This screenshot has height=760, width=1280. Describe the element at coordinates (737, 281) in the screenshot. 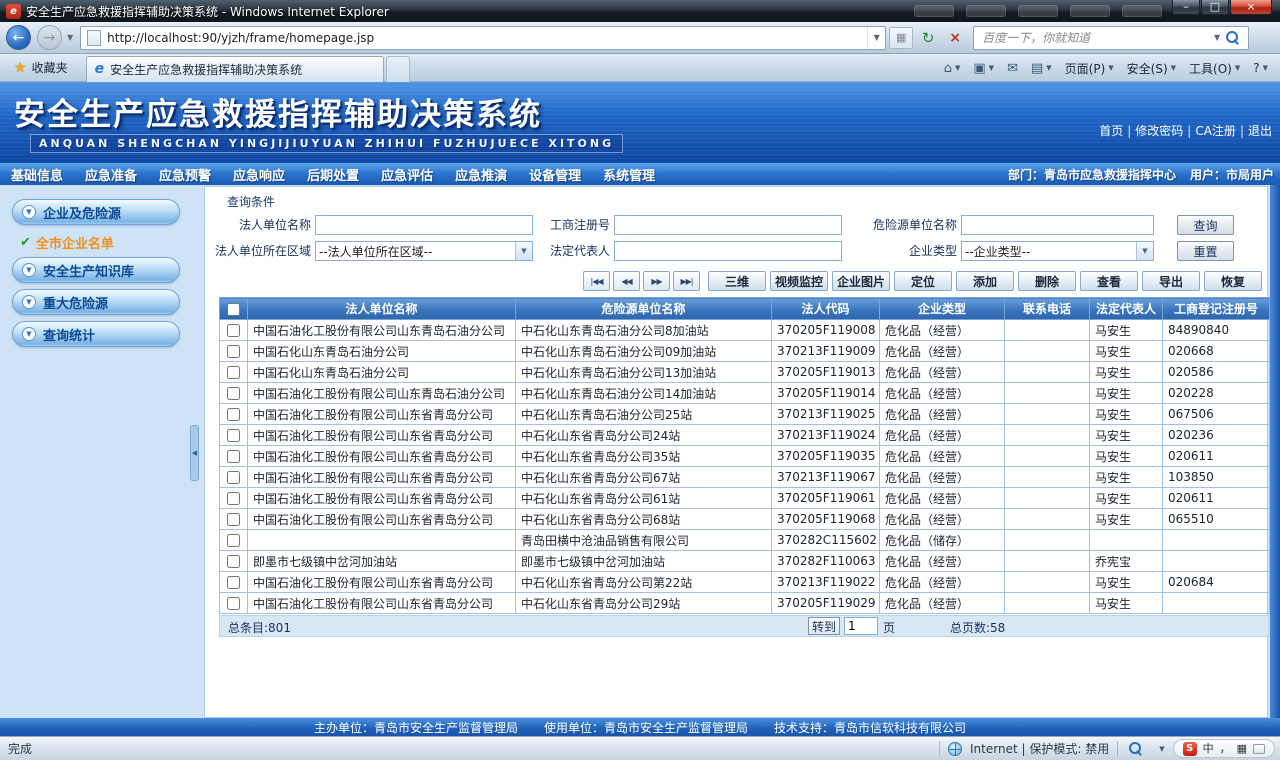

I see `toolbar-button: 三维` at that location.